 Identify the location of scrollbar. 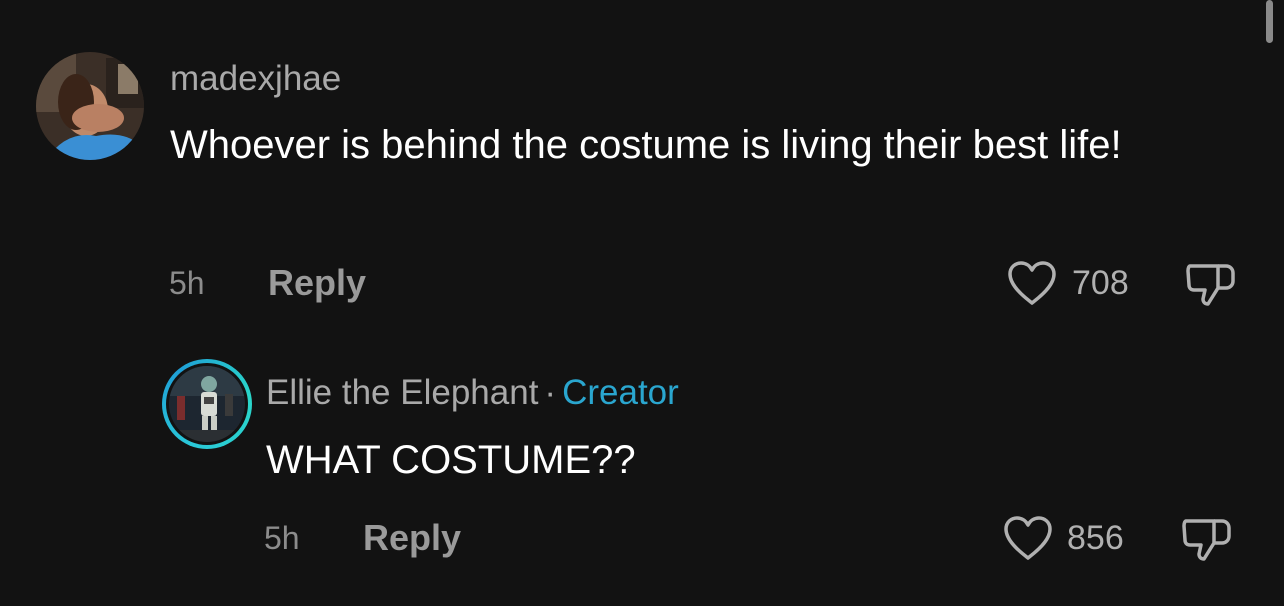
(1269, 21).